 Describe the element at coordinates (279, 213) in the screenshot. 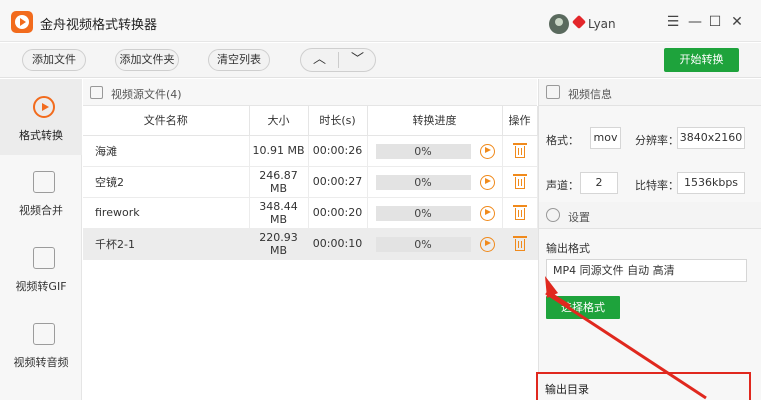

I see `file-size: 348.44 MB` at that location.